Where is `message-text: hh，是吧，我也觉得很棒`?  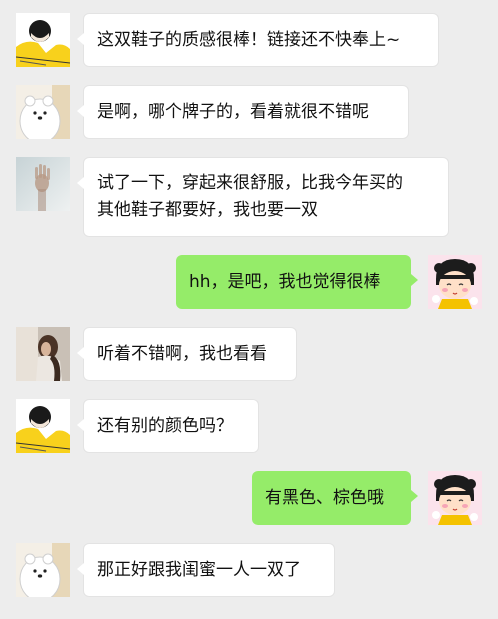 message-text: hh，是吧，我也觉得很棒 is located at coordinates (285, 281).